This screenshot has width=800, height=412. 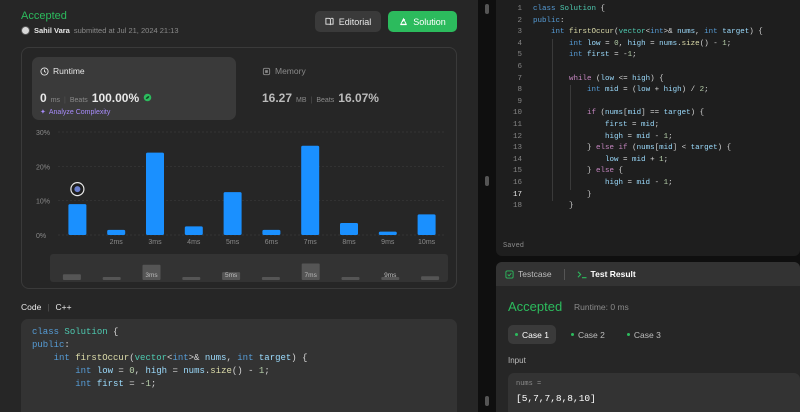 I want to click on resize-handle, so click(x=487, y=181).